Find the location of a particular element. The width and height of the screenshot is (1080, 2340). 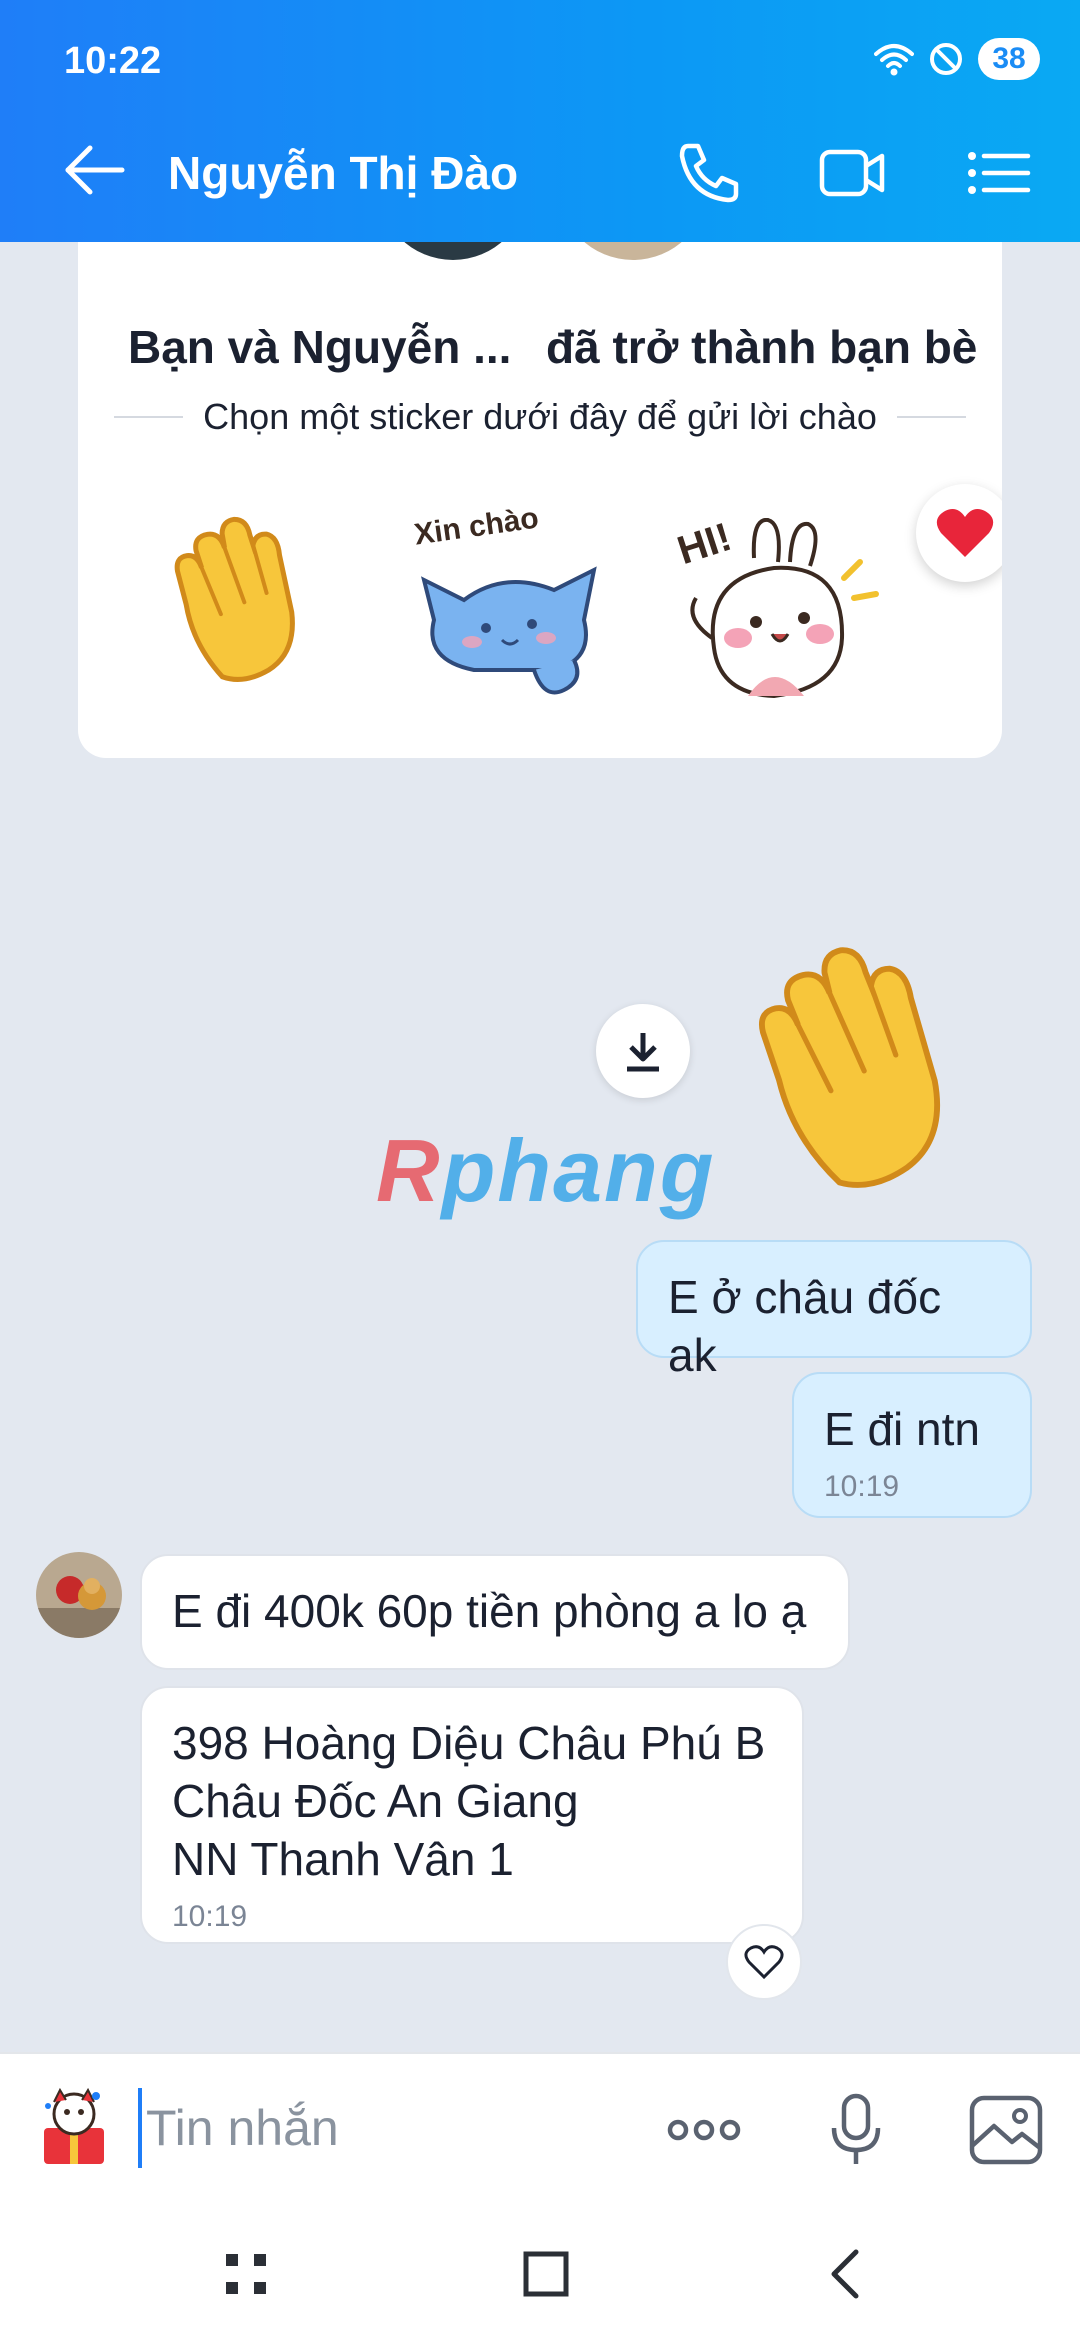

message-input is located at coordinates (388, 2128).